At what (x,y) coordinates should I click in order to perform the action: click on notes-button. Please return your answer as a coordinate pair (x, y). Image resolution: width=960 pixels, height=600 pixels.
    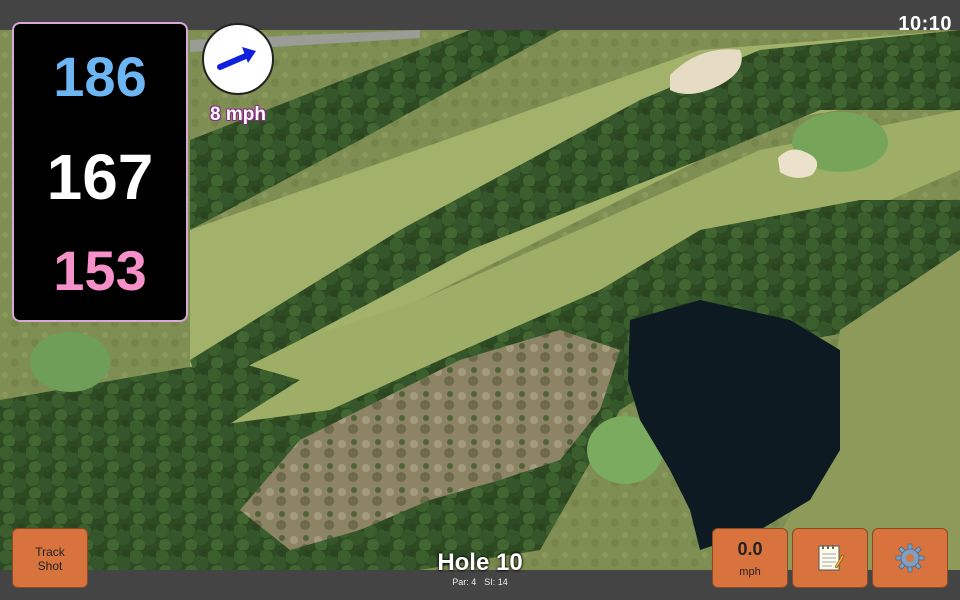
    Looking at the image, I should click on (830, 558).